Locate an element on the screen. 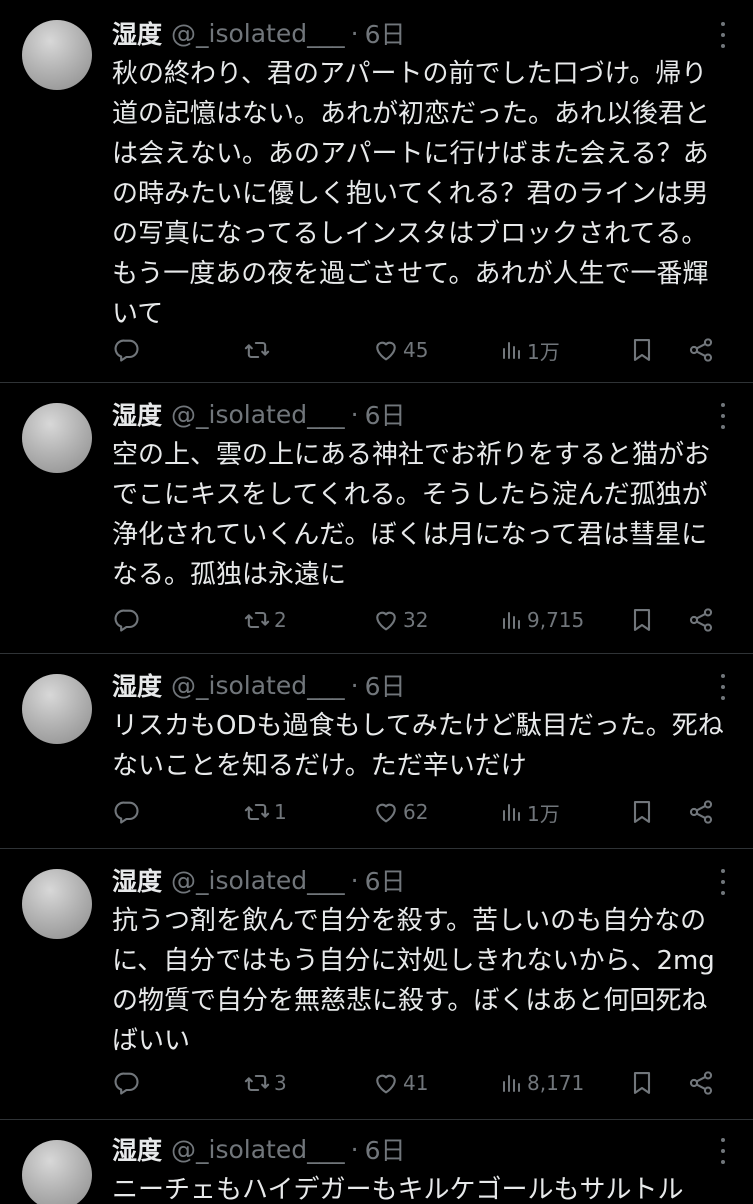  views-button: 8,171 is located at coordinates (542, 1083).